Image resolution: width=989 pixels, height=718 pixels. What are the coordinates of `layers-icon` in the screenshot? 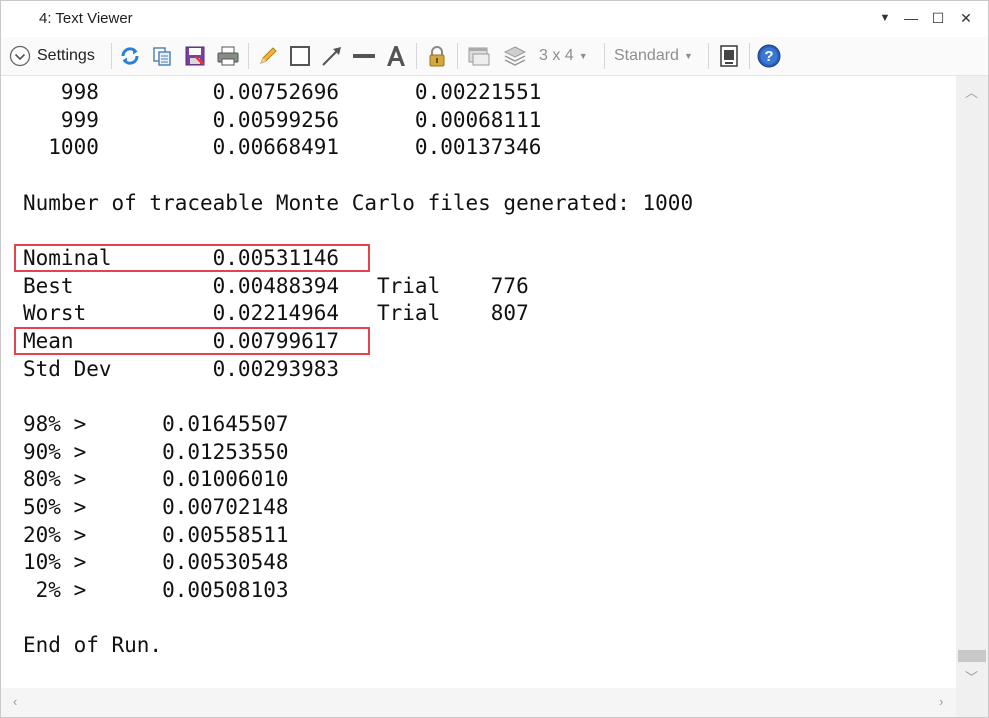 It's located at (515, 56).